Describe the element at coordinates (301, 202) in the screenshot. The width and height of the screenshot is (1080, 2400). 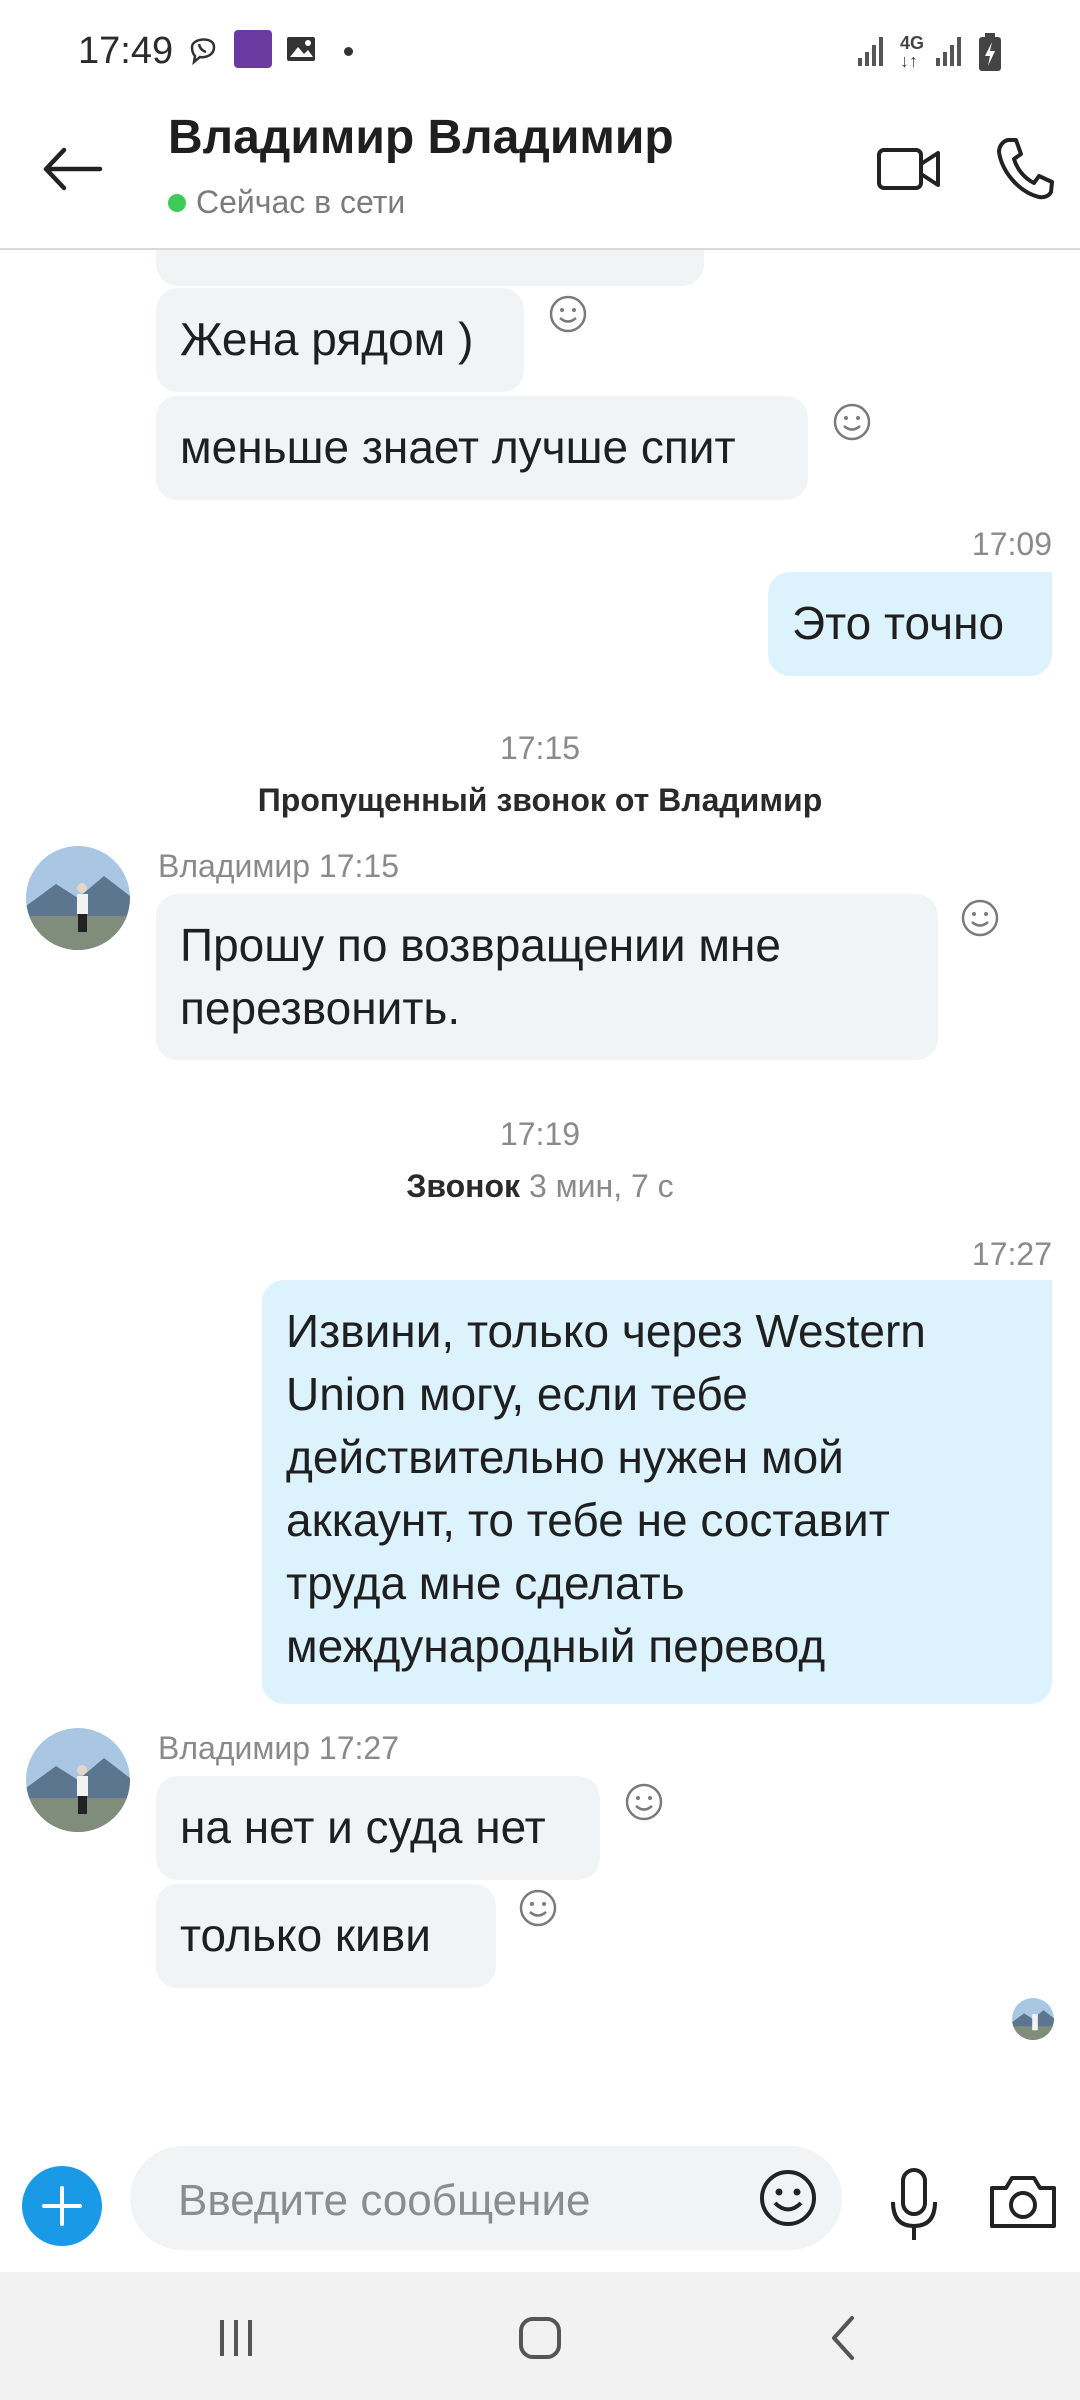
I see `presence-text: Сейчас в сети` at that location.